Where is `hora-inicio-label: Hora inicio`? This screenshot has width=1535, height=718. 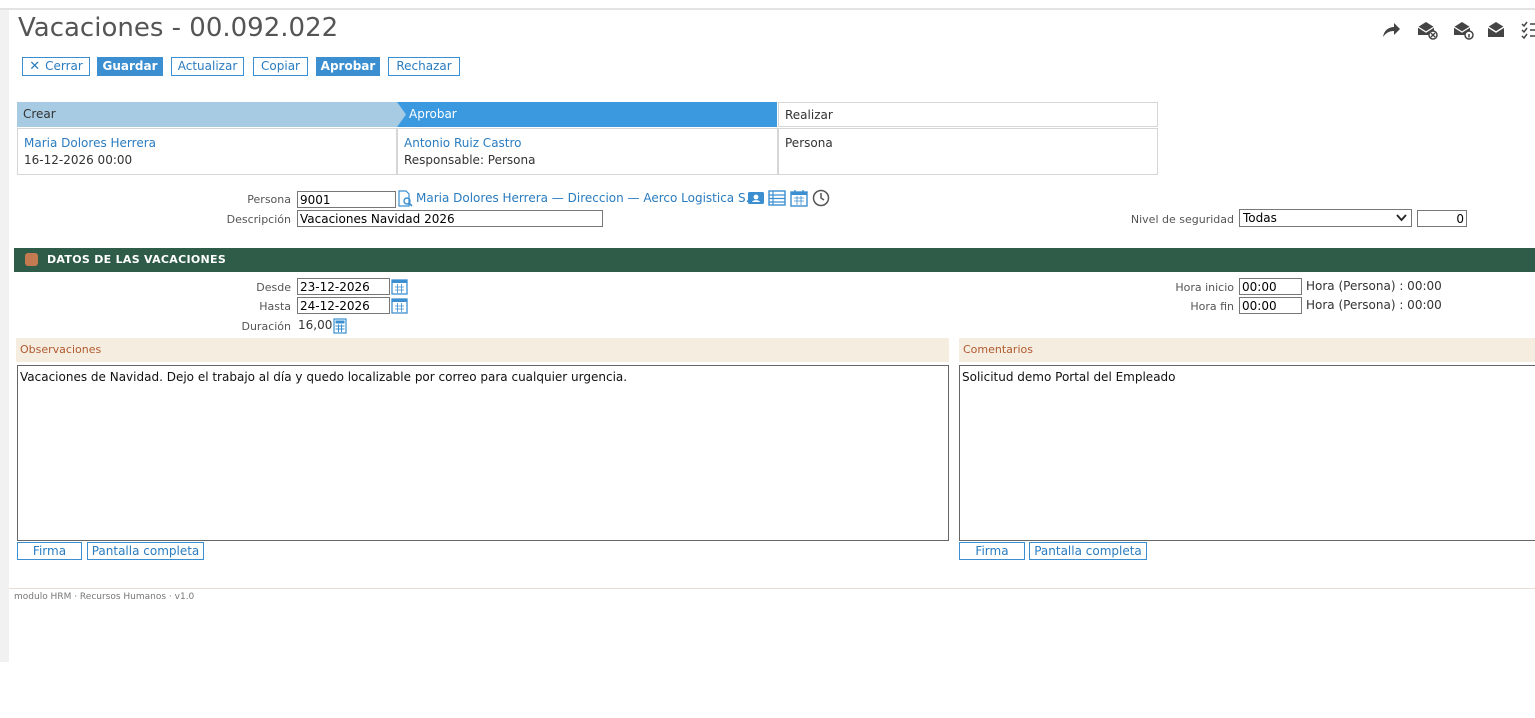 hora-inicio-label: Hora inicio is located at coordinates (1204, 287).